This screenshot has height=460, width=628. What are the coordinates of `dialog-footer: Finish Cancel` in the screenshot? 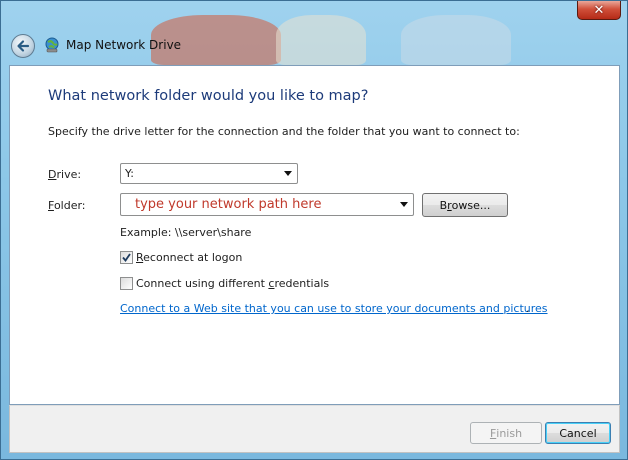 It's located at (314, 429).